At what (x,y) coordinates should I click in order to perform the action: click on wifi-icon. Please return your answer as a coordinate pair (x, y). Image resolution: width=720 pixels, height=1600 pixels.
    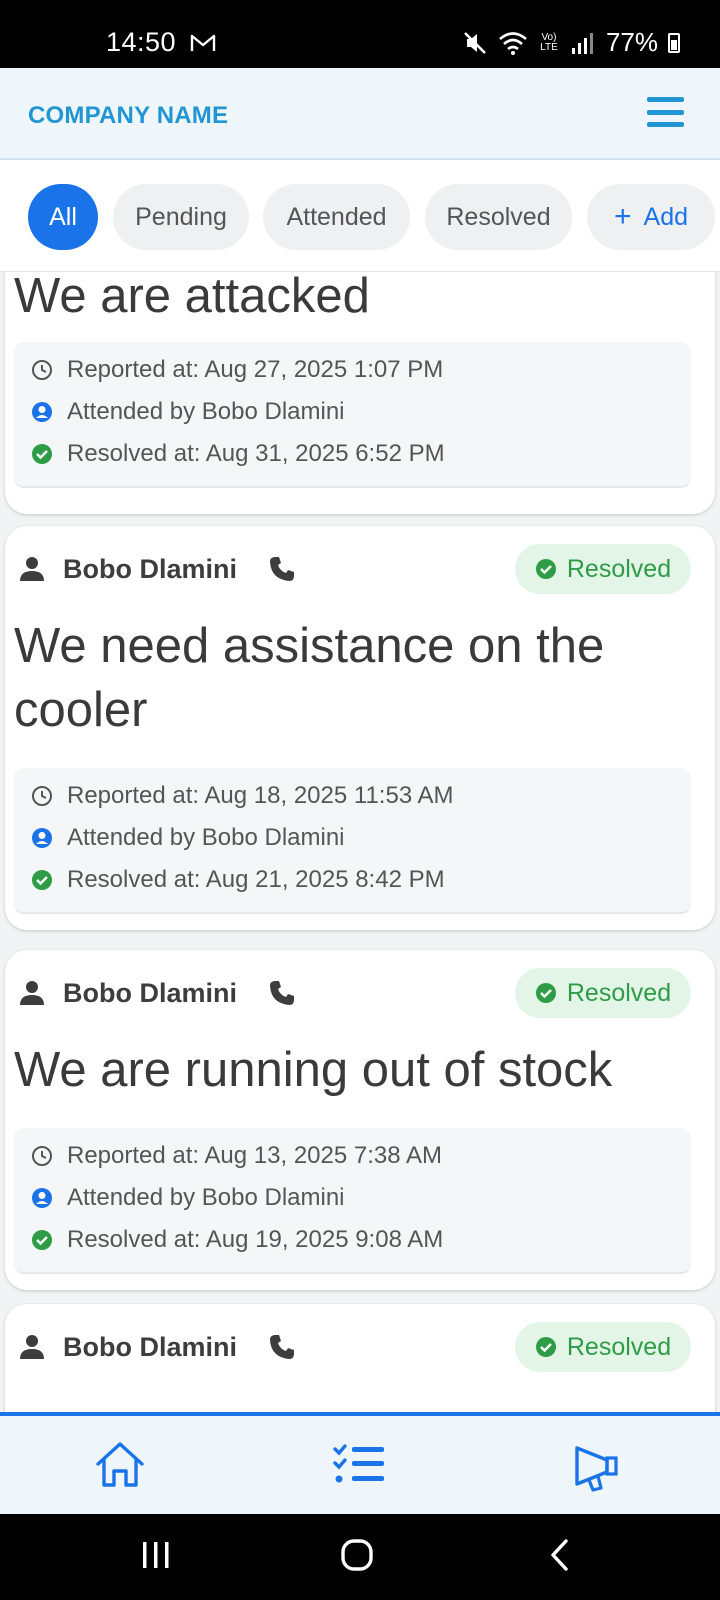
    Looking at the image, I should click on (513, 43).